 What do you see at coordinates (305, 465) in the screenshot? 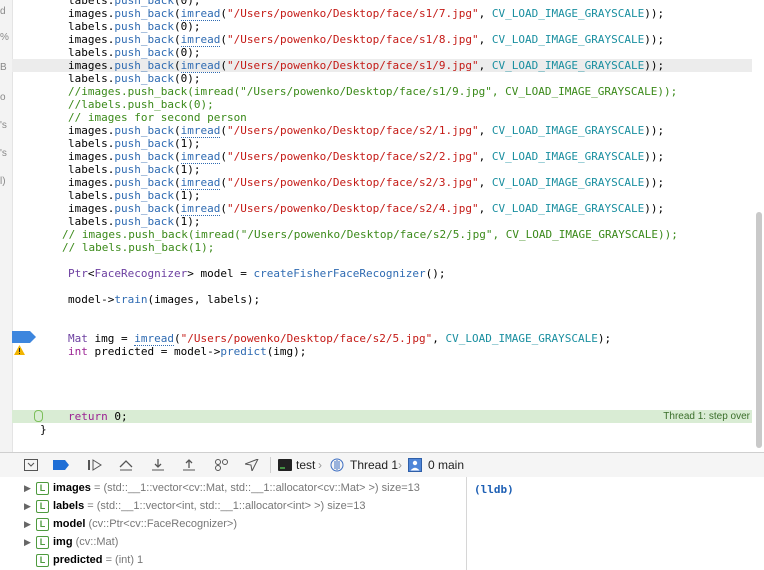
I see `breadcrumb-target: test` at bounding box center [305, 465].